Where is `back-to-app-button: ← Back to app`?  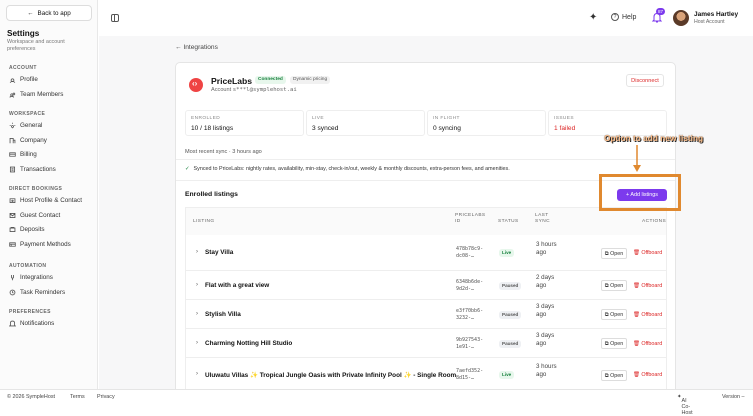 back-to-app-button: ← Back to app is located at coordinates (49, 13).